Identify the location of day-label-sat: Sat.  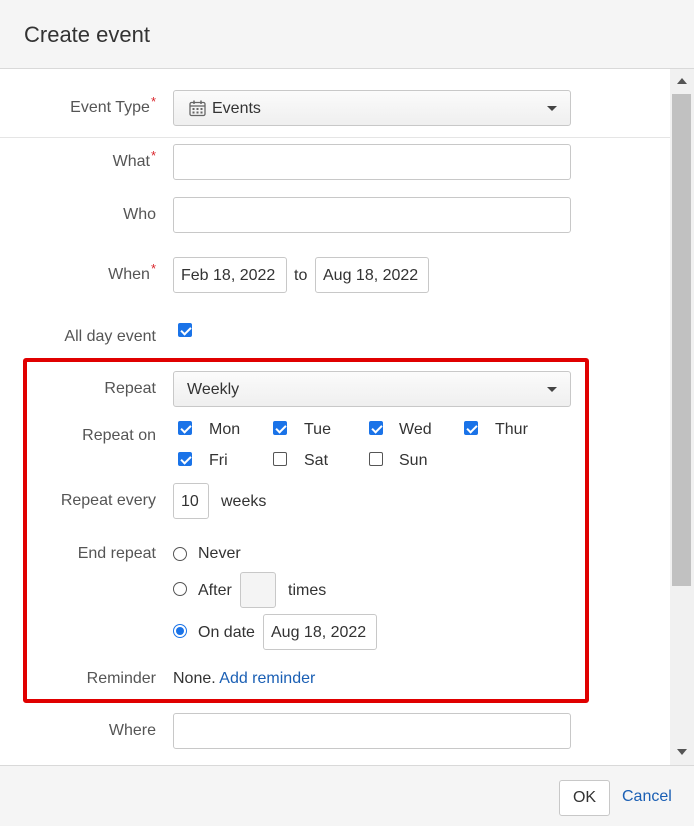
(316, 460).